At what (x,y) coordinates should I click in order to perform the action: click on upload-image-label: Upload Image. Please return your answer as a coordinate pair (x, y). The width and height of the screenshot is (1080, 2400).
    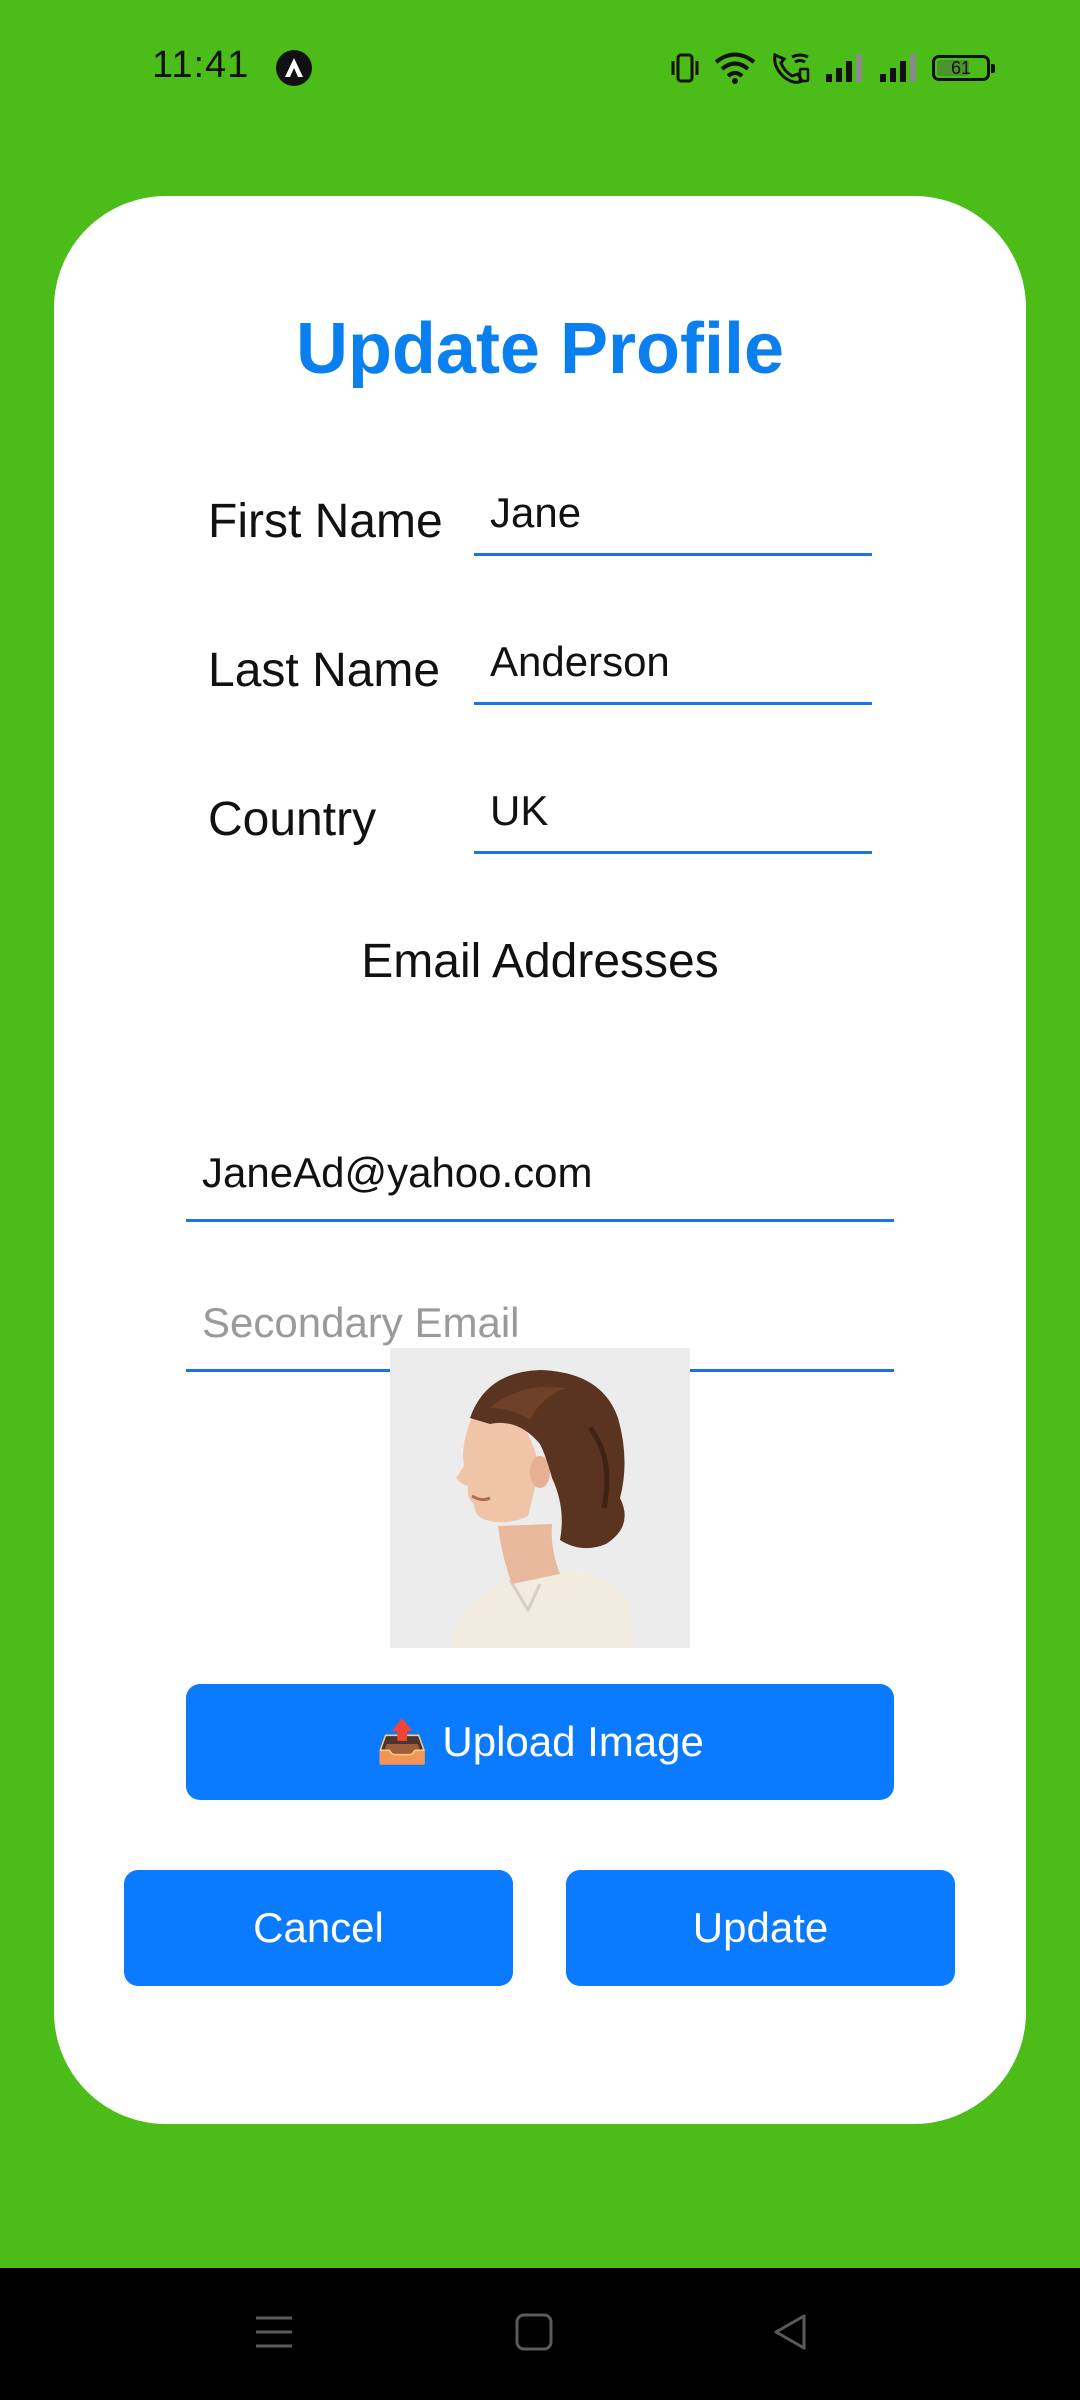
    Looking at the image, I should click on (573, 1741).